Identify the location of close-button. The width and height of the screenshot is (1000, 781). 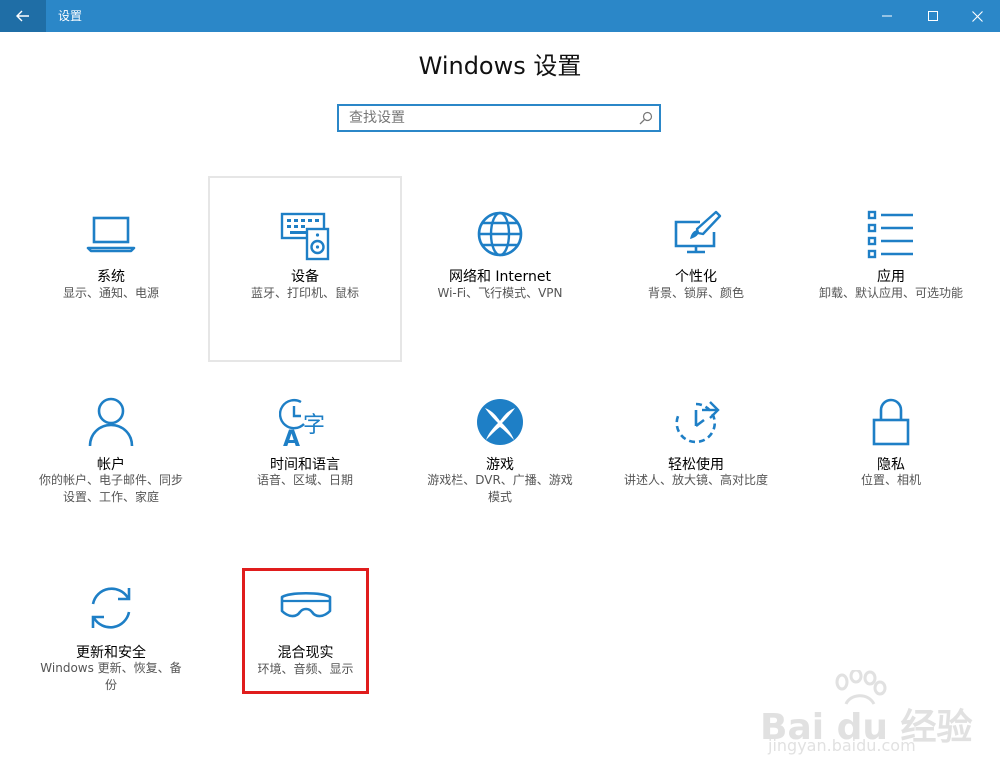
(977, 16).